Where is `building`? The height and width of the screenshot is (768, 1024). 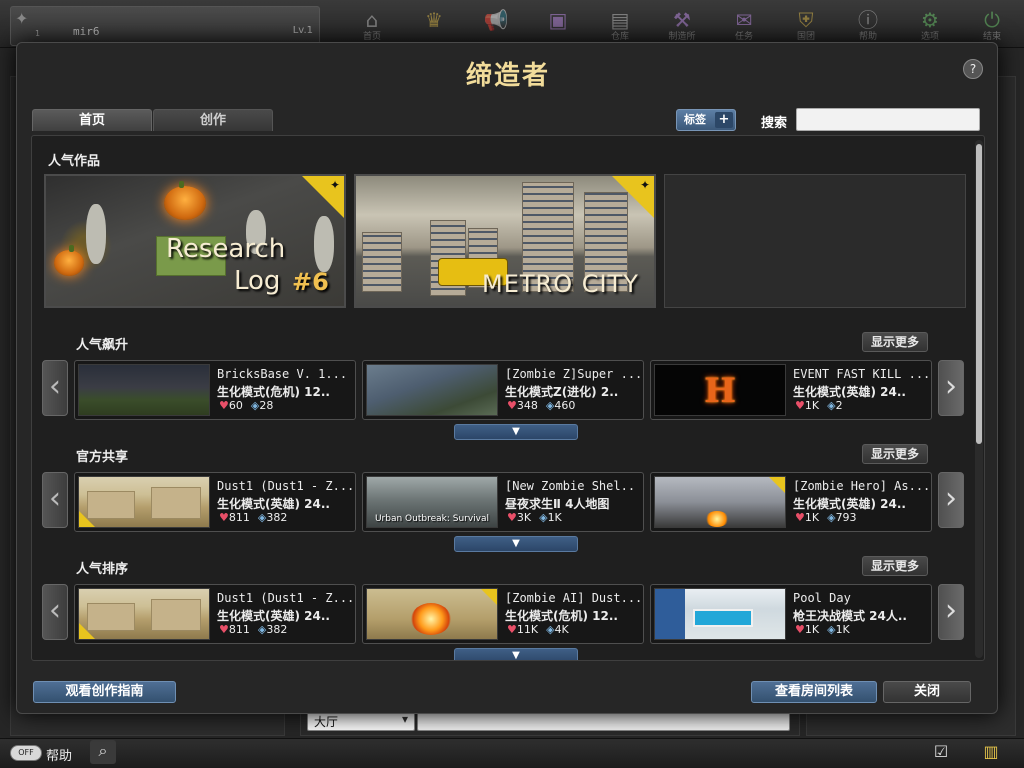 building is located at coordinates (382, 262).